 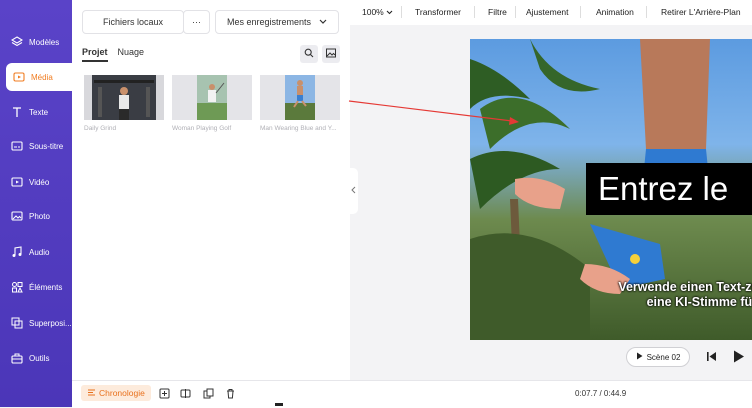 What do you see at coordinates (113, 54) in the screenshot?
I see `media-tabs: Projet Nuage` at bounding box center [113, 54].